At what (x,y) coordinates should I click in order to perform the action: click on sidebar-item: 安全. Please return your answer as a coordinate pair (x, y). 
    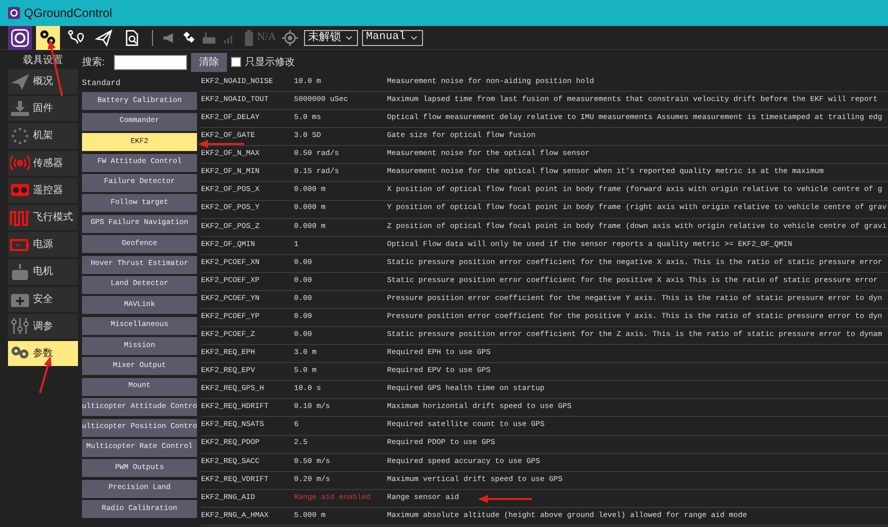
    Looking at the image, I should click on (43, 299).